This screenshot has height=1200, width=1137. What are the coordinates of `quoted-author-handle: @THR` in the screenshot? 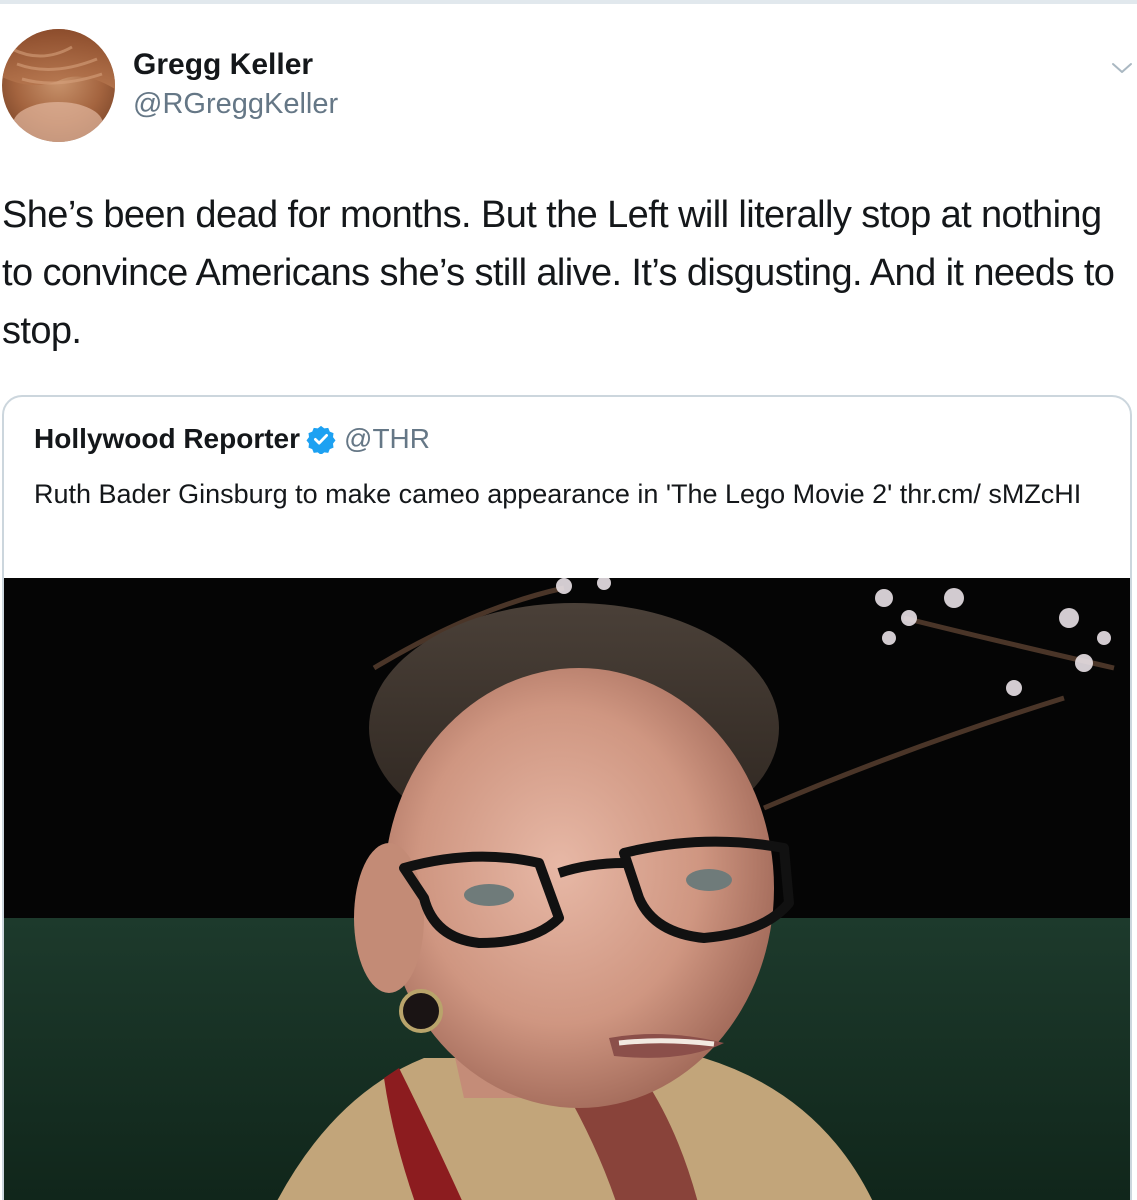 It's located at (387, 439).